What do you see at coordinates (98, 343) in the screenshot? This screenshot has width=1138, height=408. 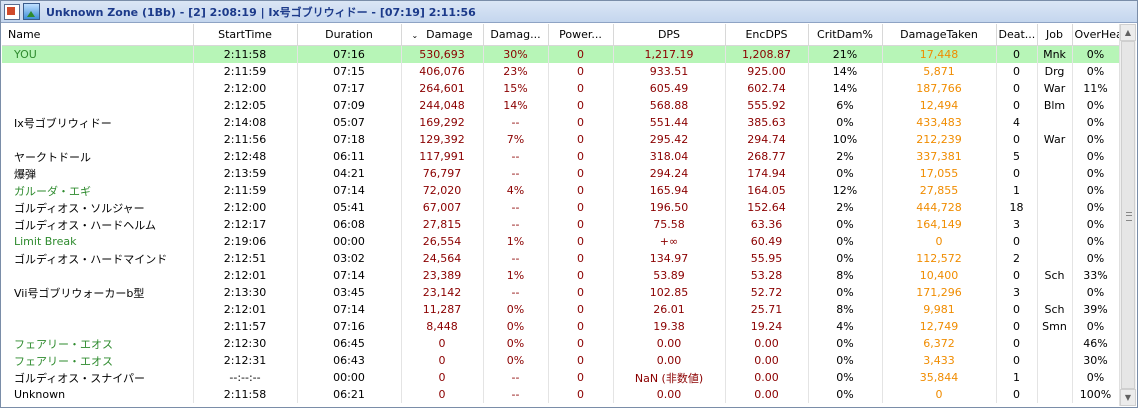 I see `cell-name: フェアリー・エオス` at bounding box center [98, 343].